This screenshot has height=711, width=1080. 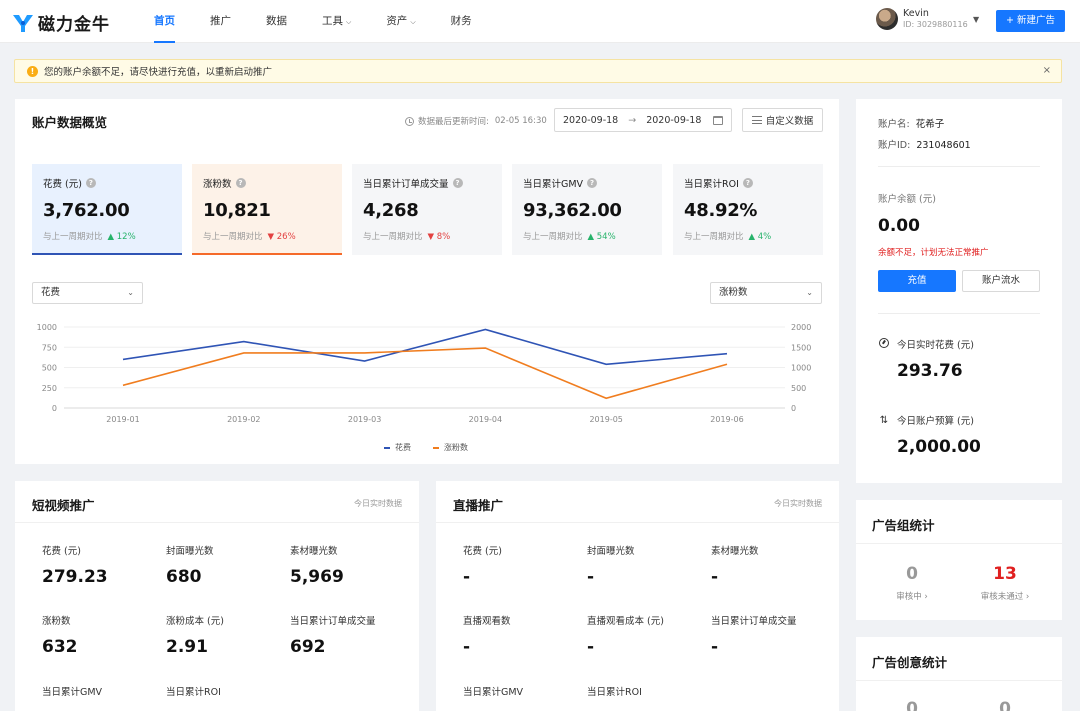 I want to click on nav-item-5: 财务, so click(x=461, y=21).